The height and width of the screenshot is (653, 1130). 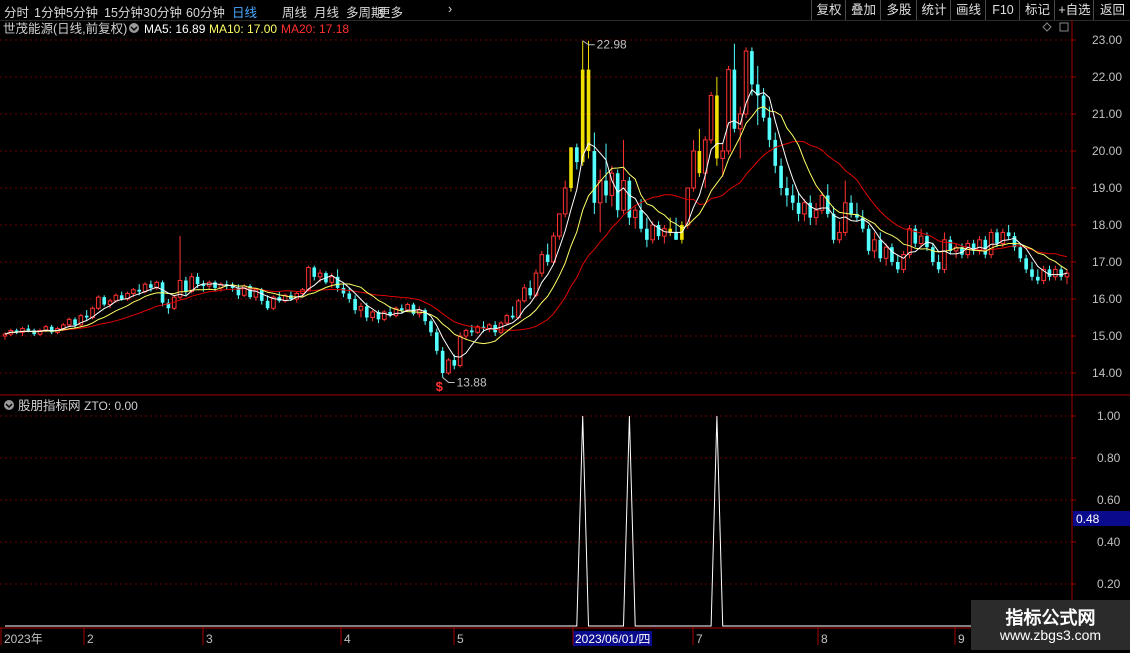 I want to click on indicator-y-tick-label: 0.80, so click(x=1109, y=458).